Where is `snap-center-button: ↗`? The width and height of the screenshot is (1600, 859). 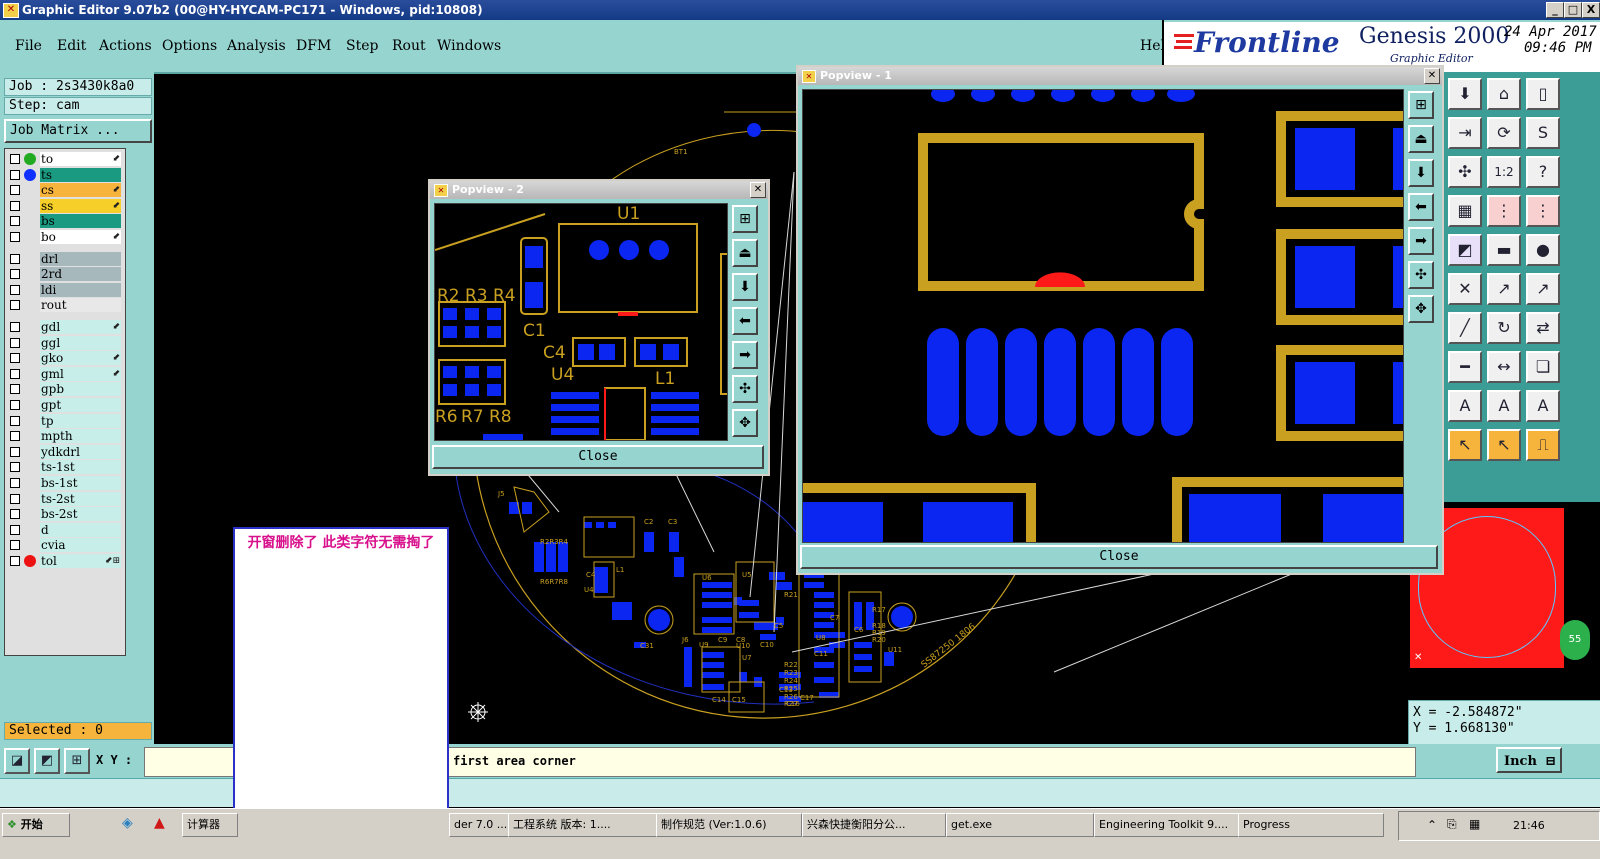
snap-center-button: ↗ is located at coordinates (1543, 289).